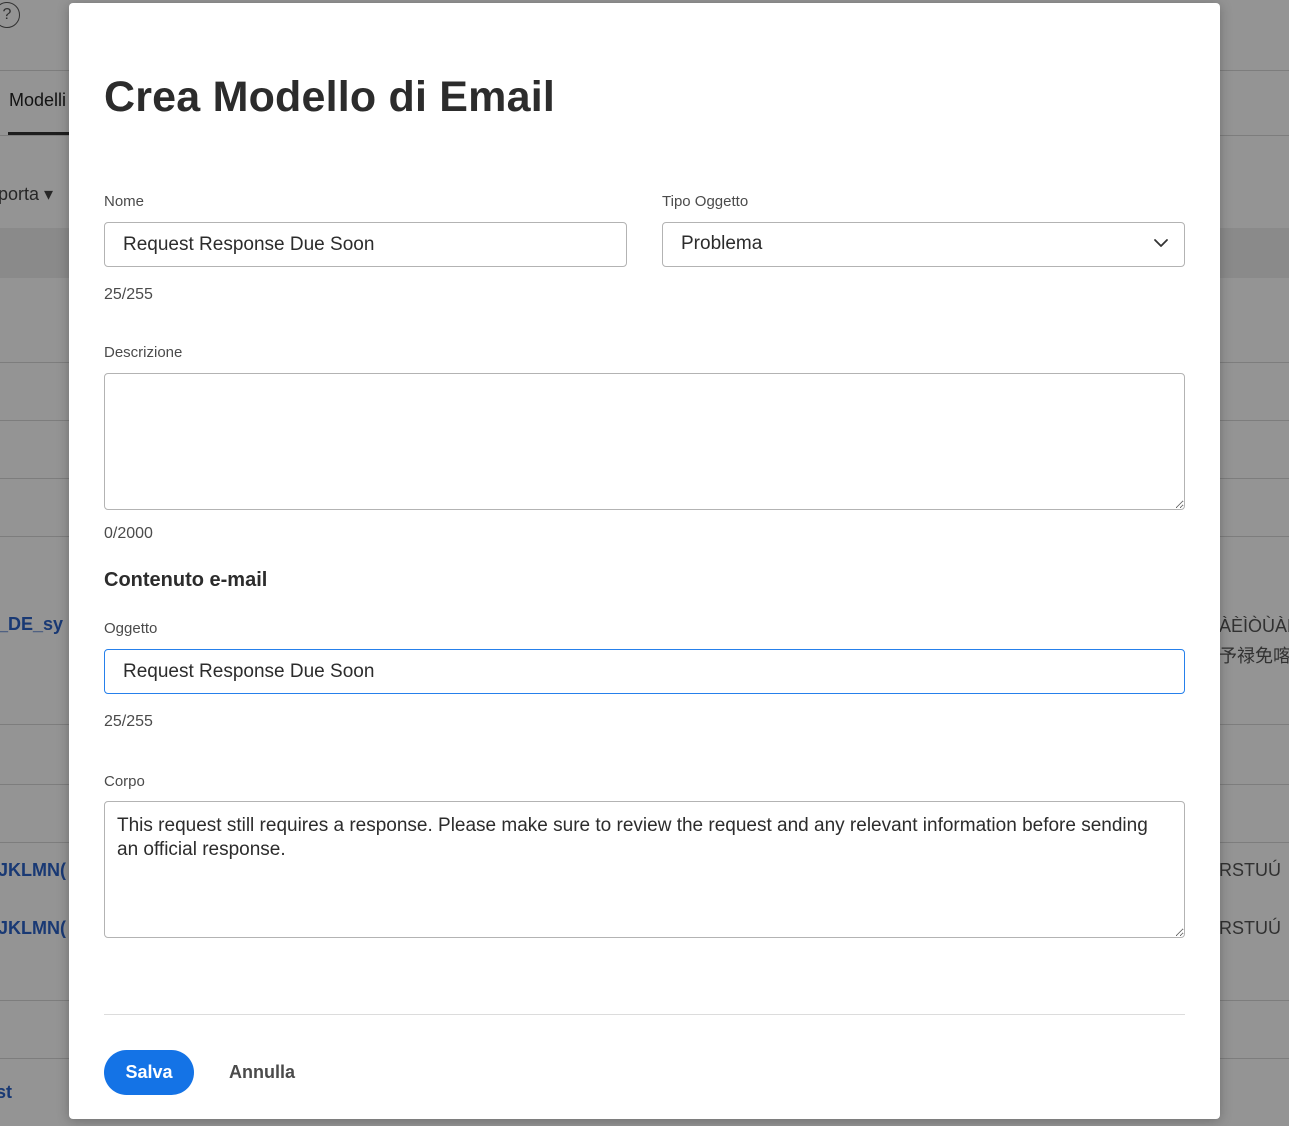 Image resolution: width=1289 pixels, height=1126 pixels. I want to click on description-label: Descrizione, so click(143, 352).